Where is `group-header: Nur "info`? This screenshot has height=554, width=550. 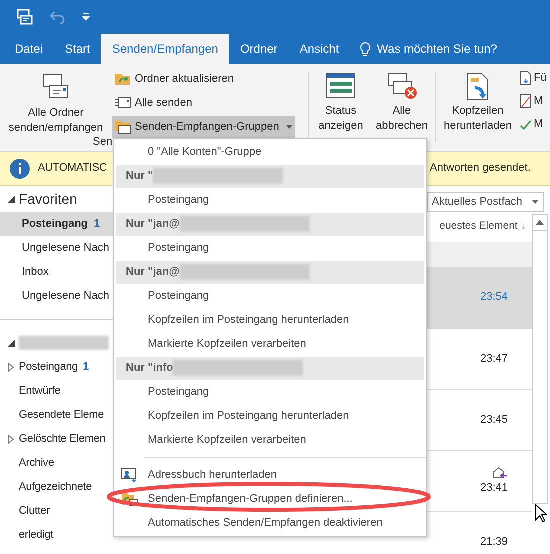 group-header: Nur "info is located at coordinates (150, 368).